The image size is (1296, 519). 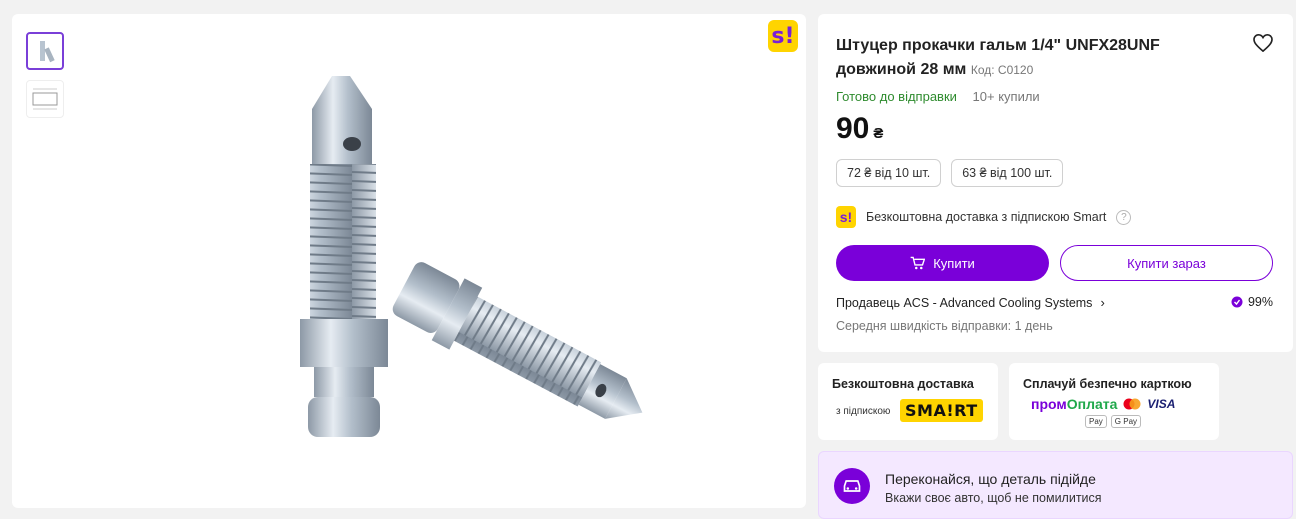 What do you see at coordinates (878, 133) in the screenshot?
I see `price-currency: ₴` at bounding box center [878, 133].